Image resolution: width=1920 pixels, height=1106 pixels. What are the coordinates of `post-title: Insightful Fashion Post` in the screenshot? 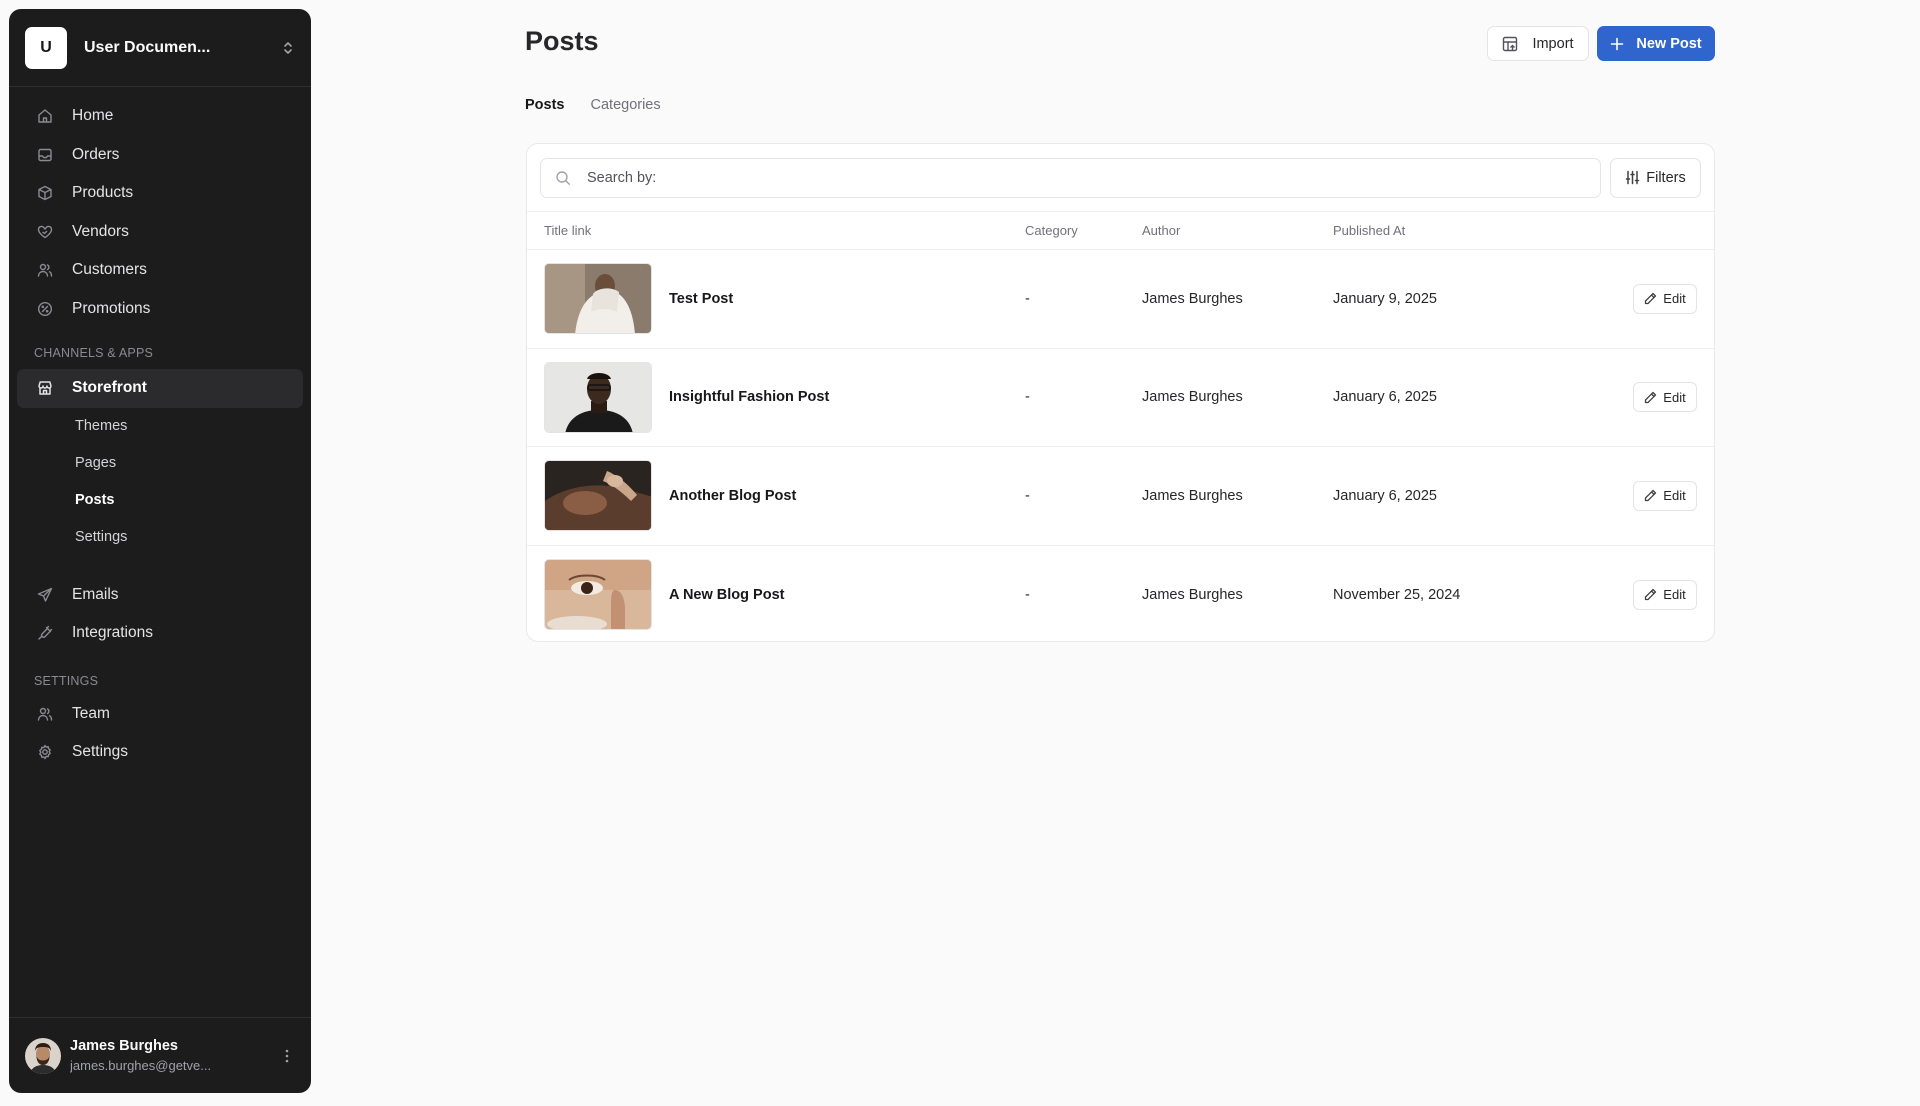 It's located at (749, 397).